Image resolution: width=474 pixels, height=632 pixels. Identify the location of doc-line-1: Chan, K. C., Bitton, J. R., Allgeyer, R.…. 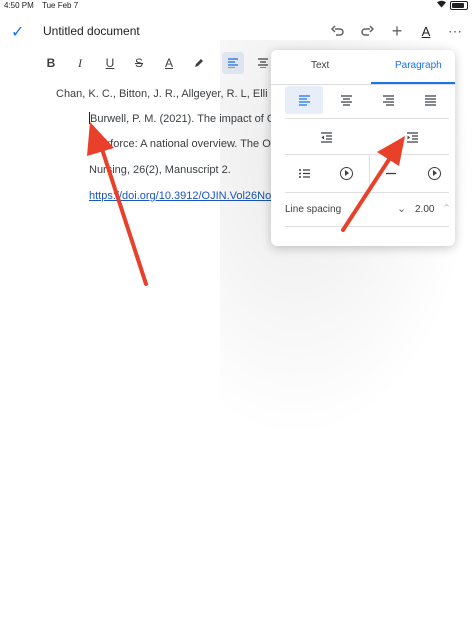
(162, 94).